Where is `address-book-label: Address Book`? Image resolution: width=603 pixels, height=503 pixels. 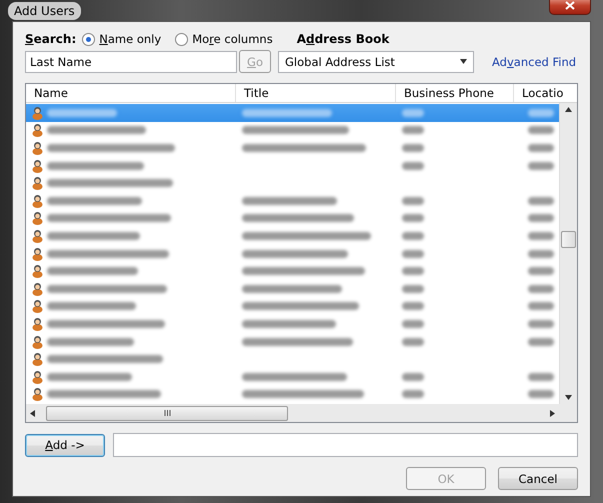 address-book-label: Address Book is located at coordinates (343, 39).